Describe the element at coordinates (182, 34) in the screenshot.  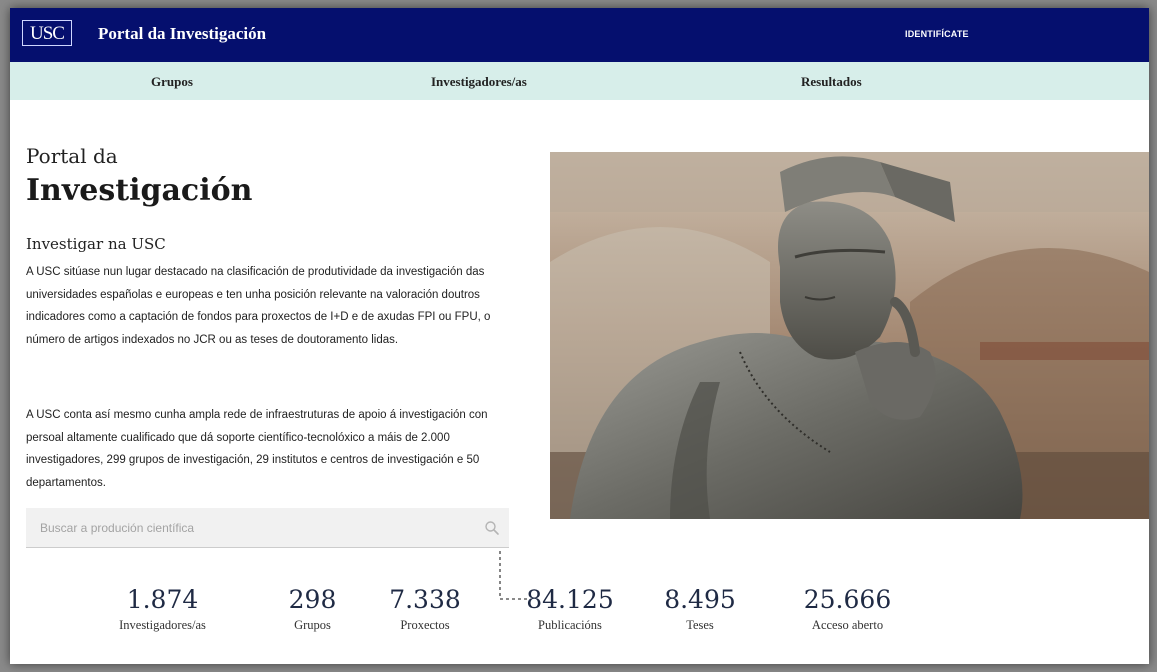
I see `site-title: Portal da Investigación` at that location.